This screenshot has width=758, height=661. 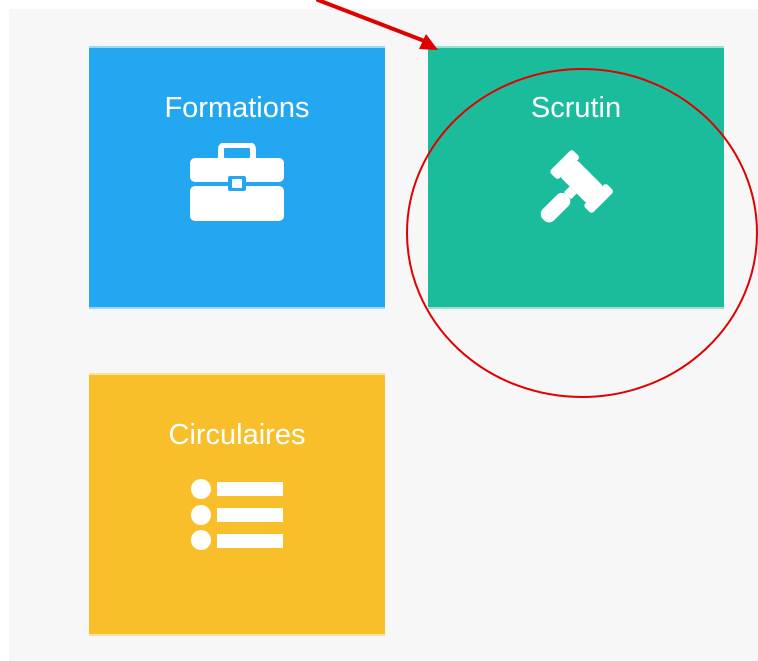 I want to click on briefcase-icon, so click(x=237, y=182).